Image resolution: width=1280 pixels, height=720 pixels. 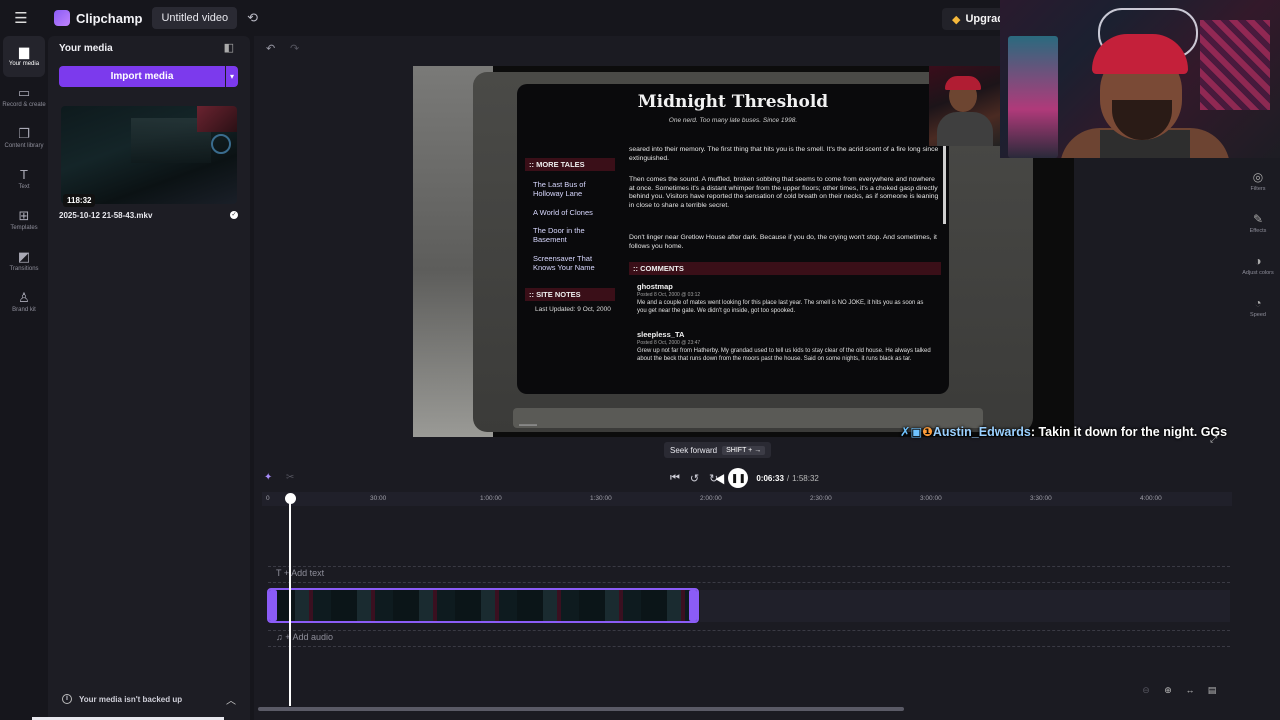 I want to click on pause-button: ❚❚, so click(x=738, y=478).